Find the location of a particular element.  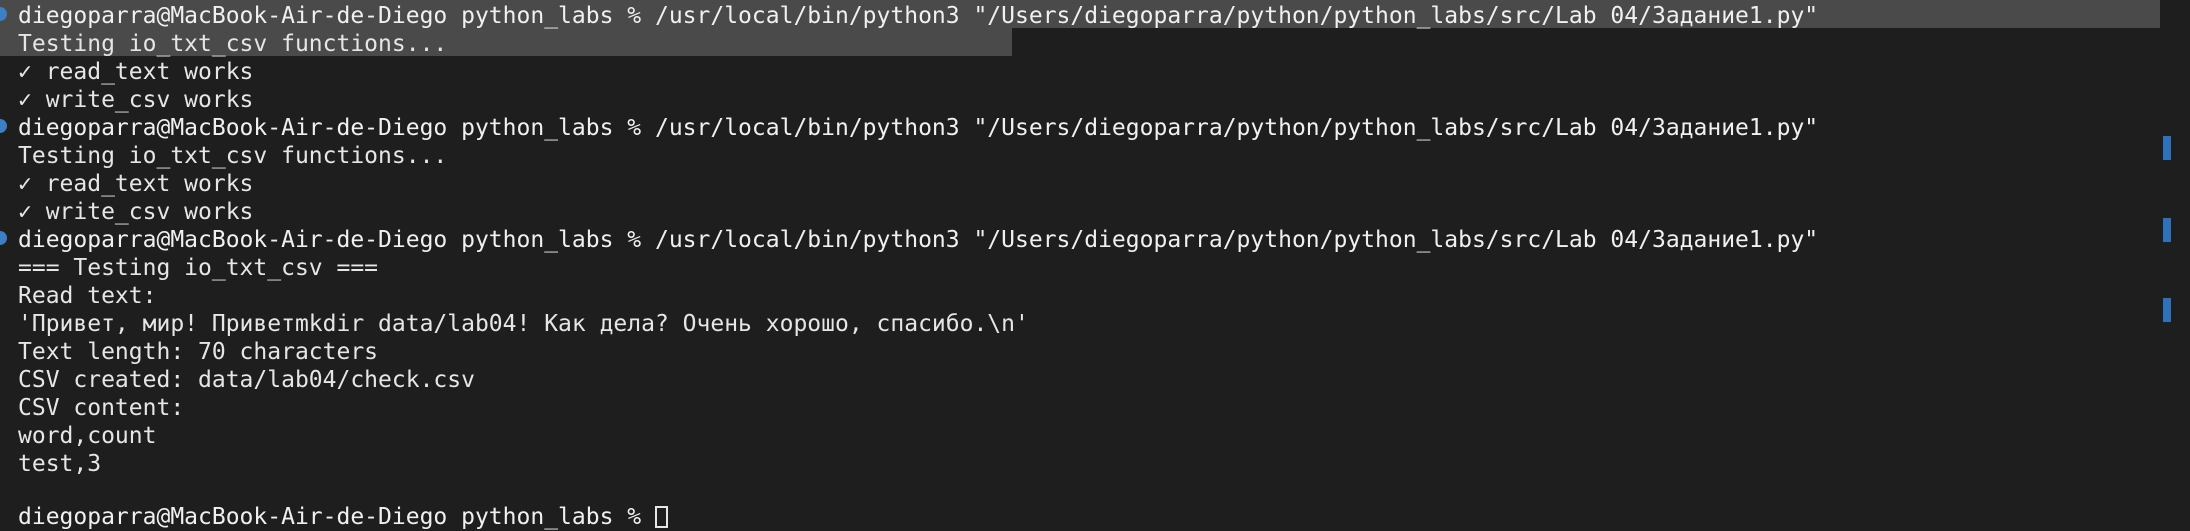

terminal-line: test,3 is located at coordinates (60, 464).